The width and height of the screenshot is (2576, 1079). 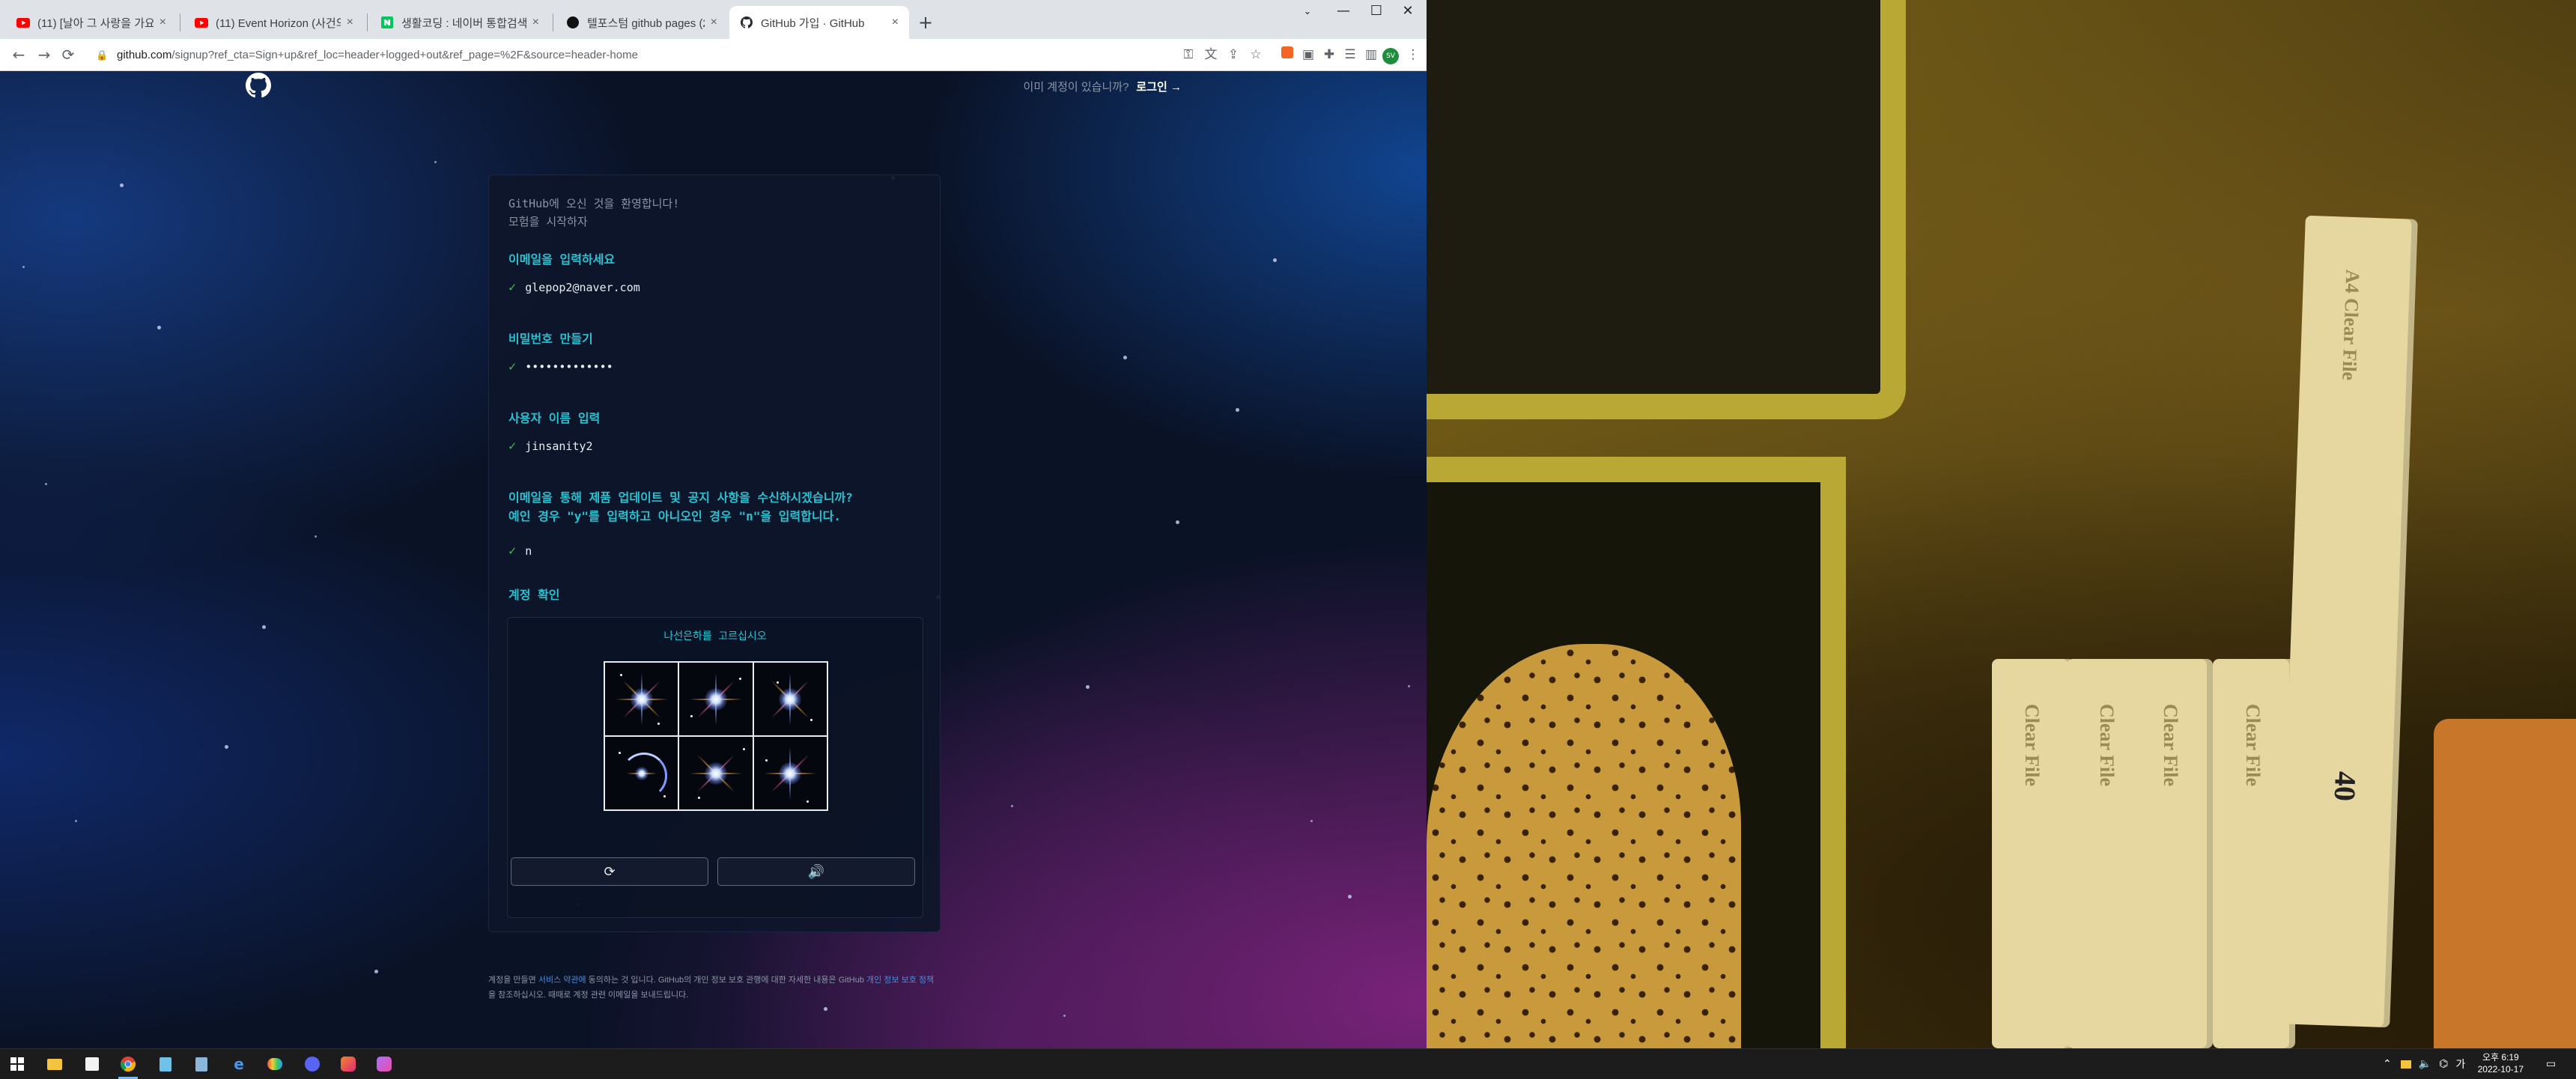 What do you see at coordinates (460, 23) in the screenshot?
I see `tab-naver: 생활코딩 : 네이버 통합검색 ×` at bounding box center [460, 23].